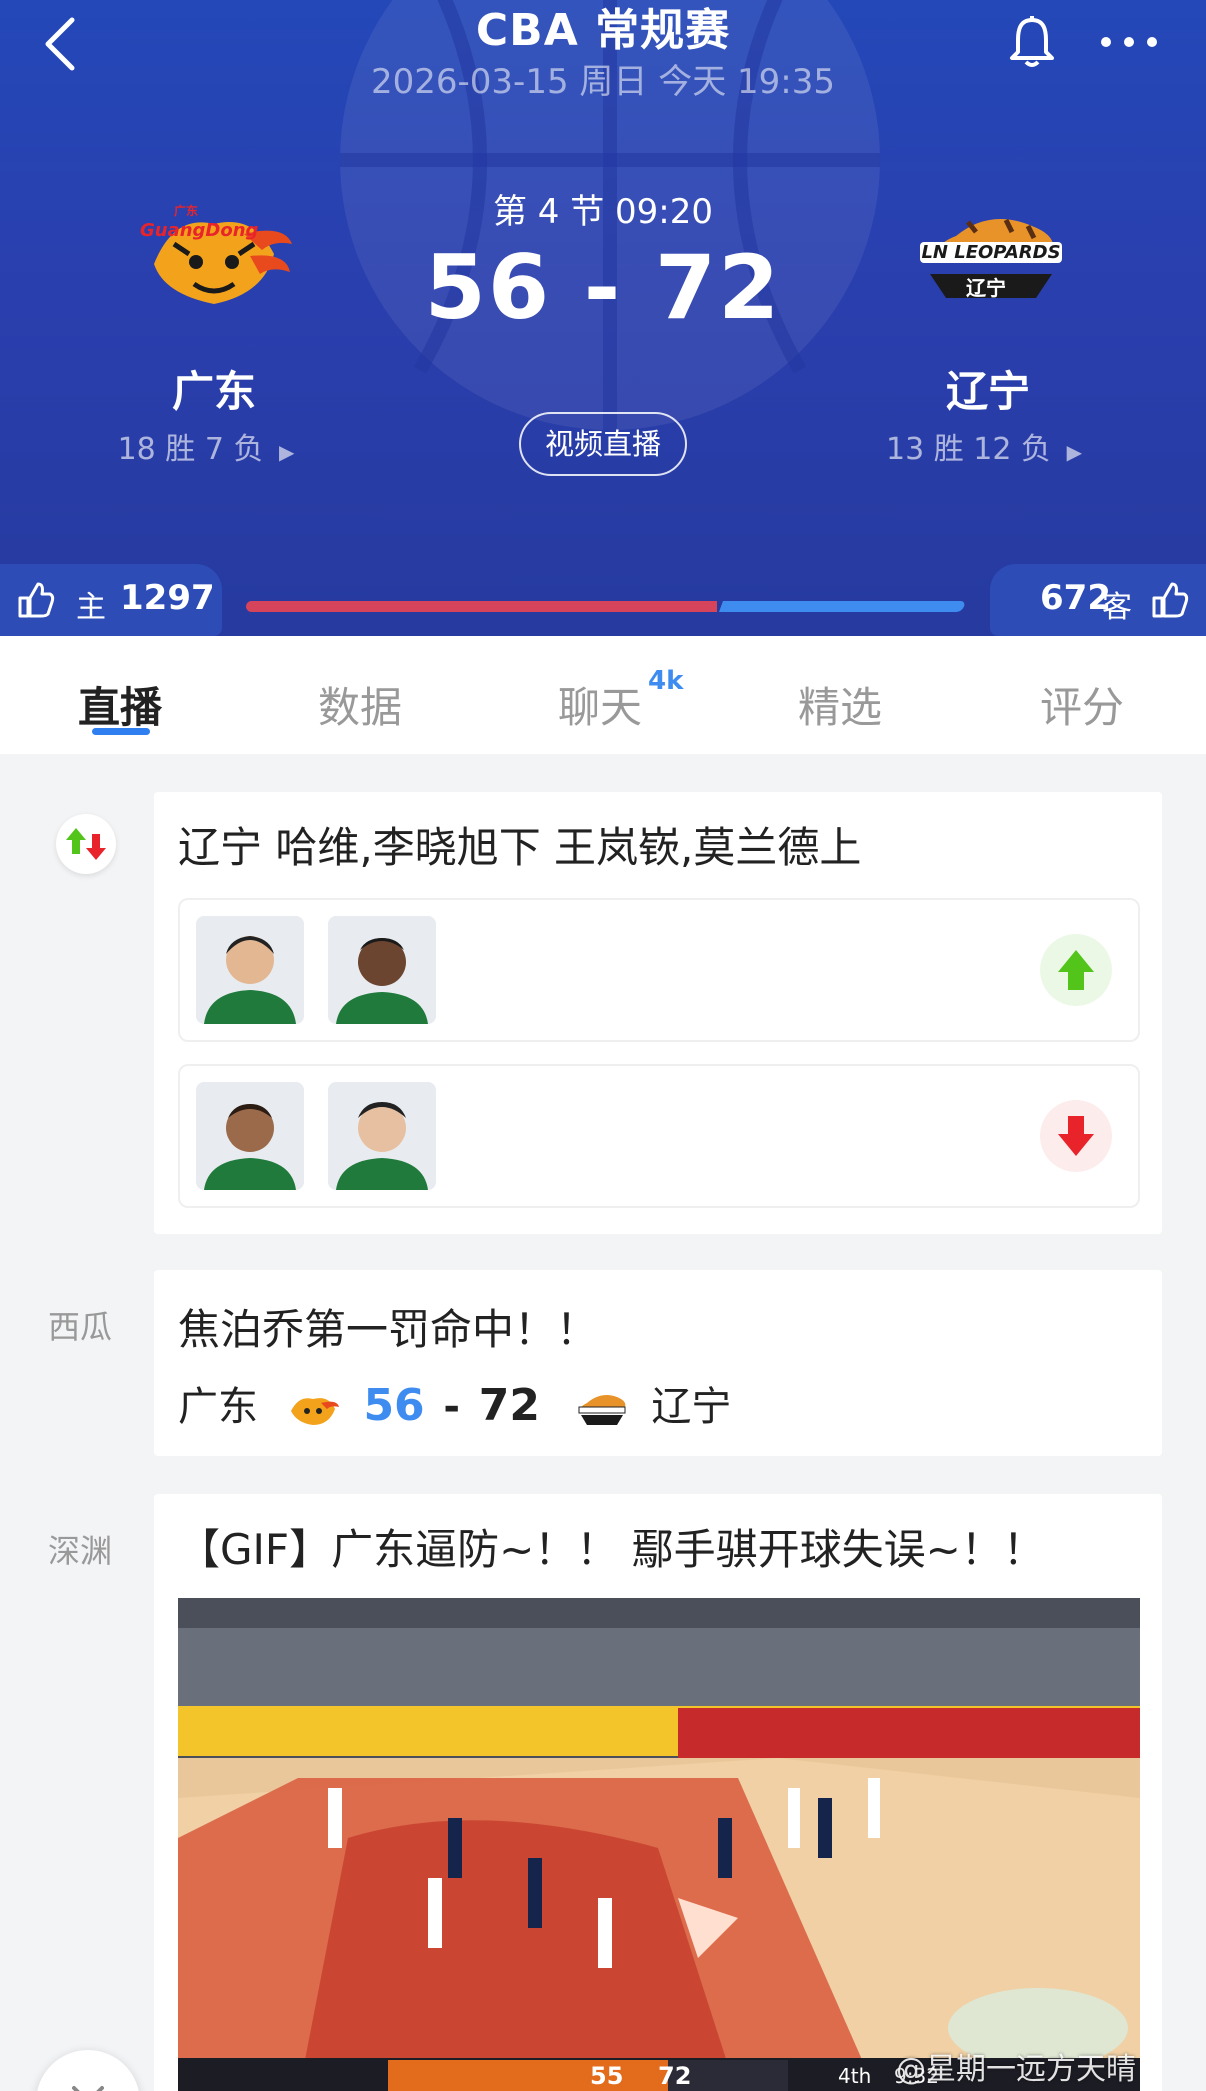  I want to click on home-like-label: 主, so click(91, 607).